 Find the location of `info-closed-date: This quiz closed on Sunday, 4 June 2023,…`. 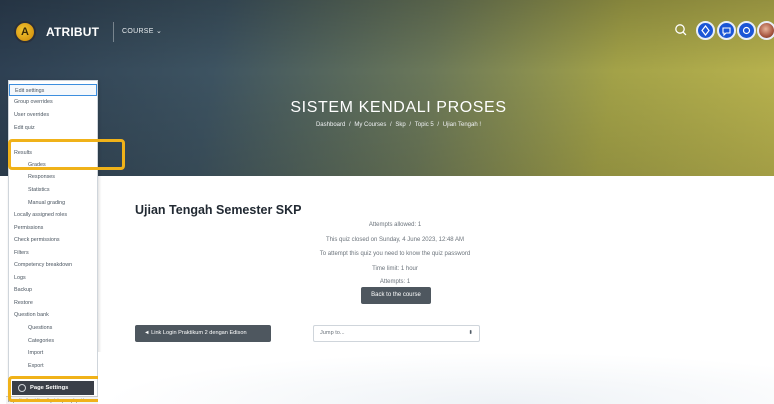

info-closed-date: This quiz closed on Sunday, 4 June 2023,… is located at coordinates (395, 240).